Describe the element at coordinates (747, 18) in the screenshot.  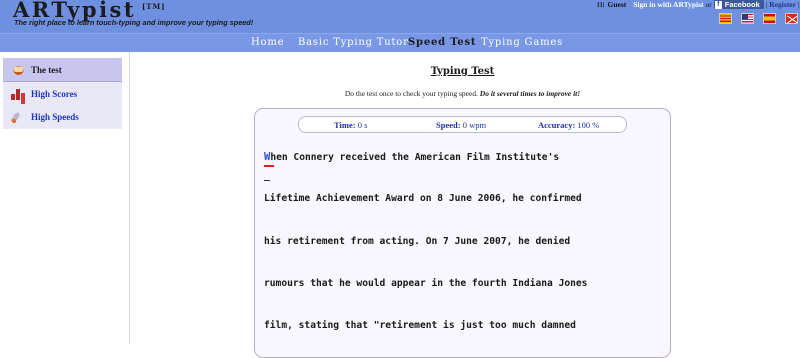
I see `us-flag-icon` at that location.